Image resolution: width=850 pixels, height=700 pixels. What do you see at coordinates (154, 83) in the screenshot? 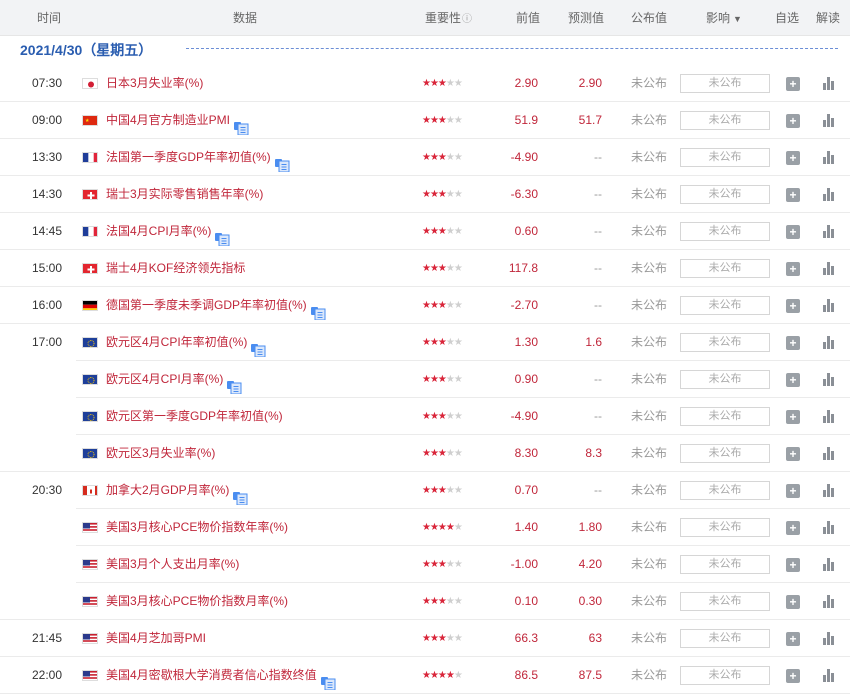
I see `event-name: 日本3月失业率(%)` at bounding box center [154, 83].